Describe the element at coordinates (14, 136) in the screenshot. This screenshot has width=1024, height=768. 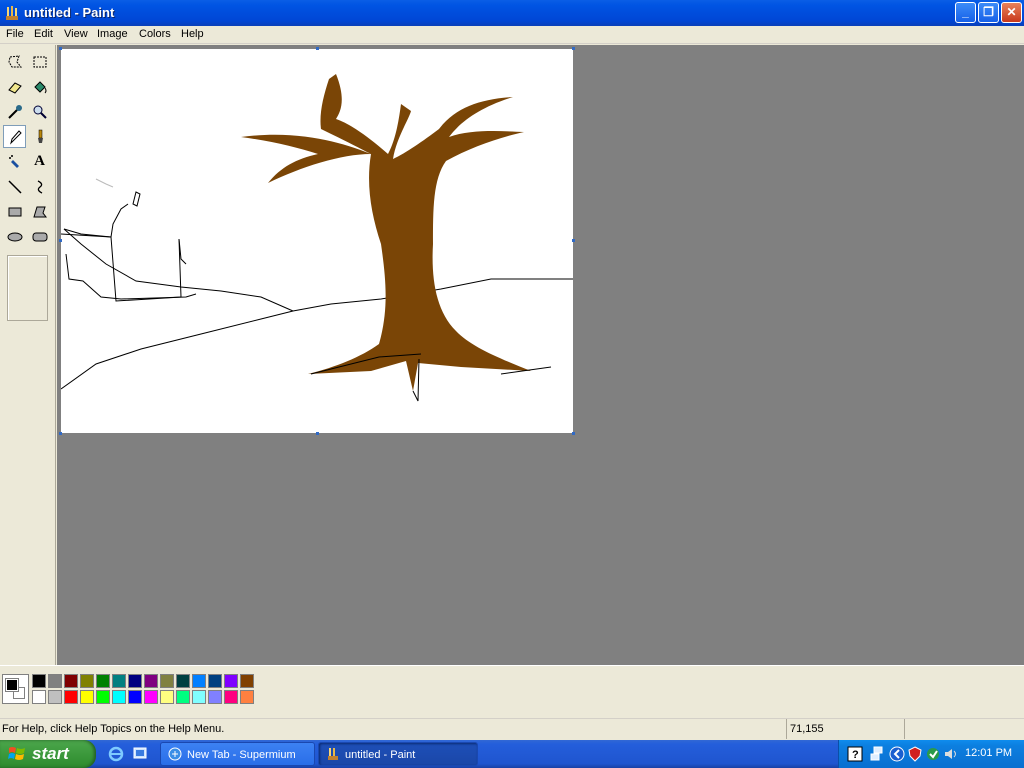
I see `pencil-icon` at that location.